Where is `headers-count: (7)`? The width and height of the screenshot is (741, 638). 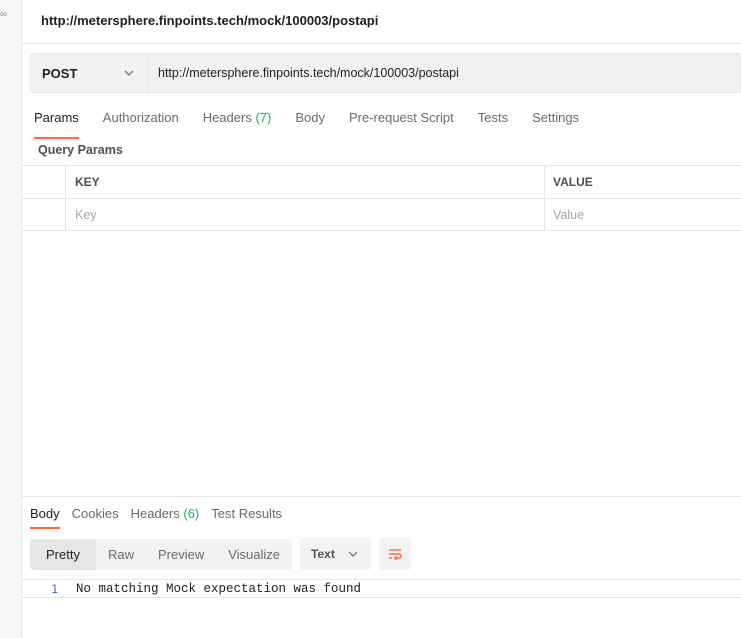
headers-count: (7) is located at coordinates (263, 117).